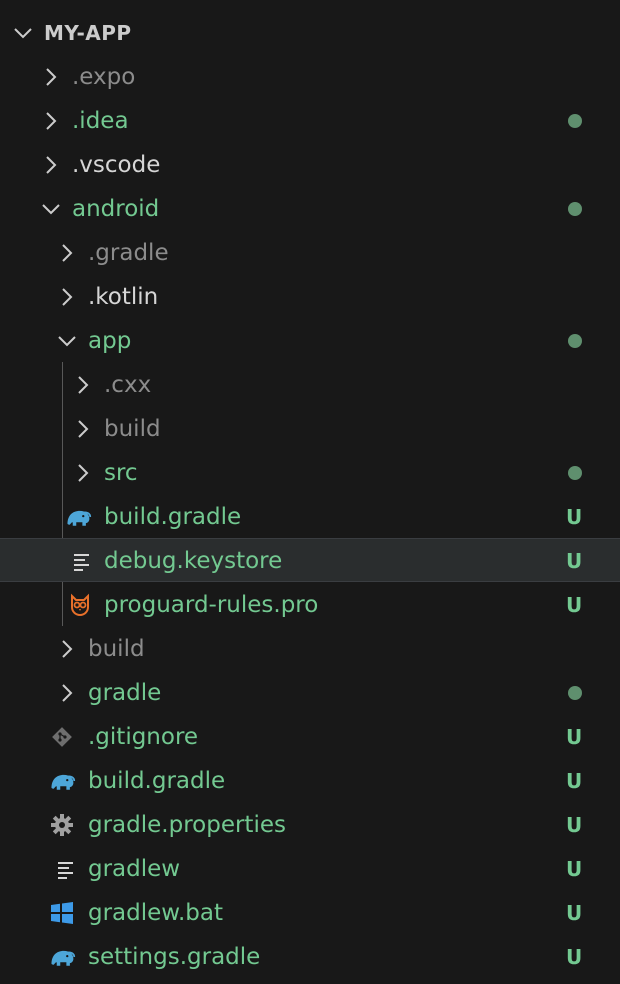  I want to click on tree-item-label: android, so click(116, 209).